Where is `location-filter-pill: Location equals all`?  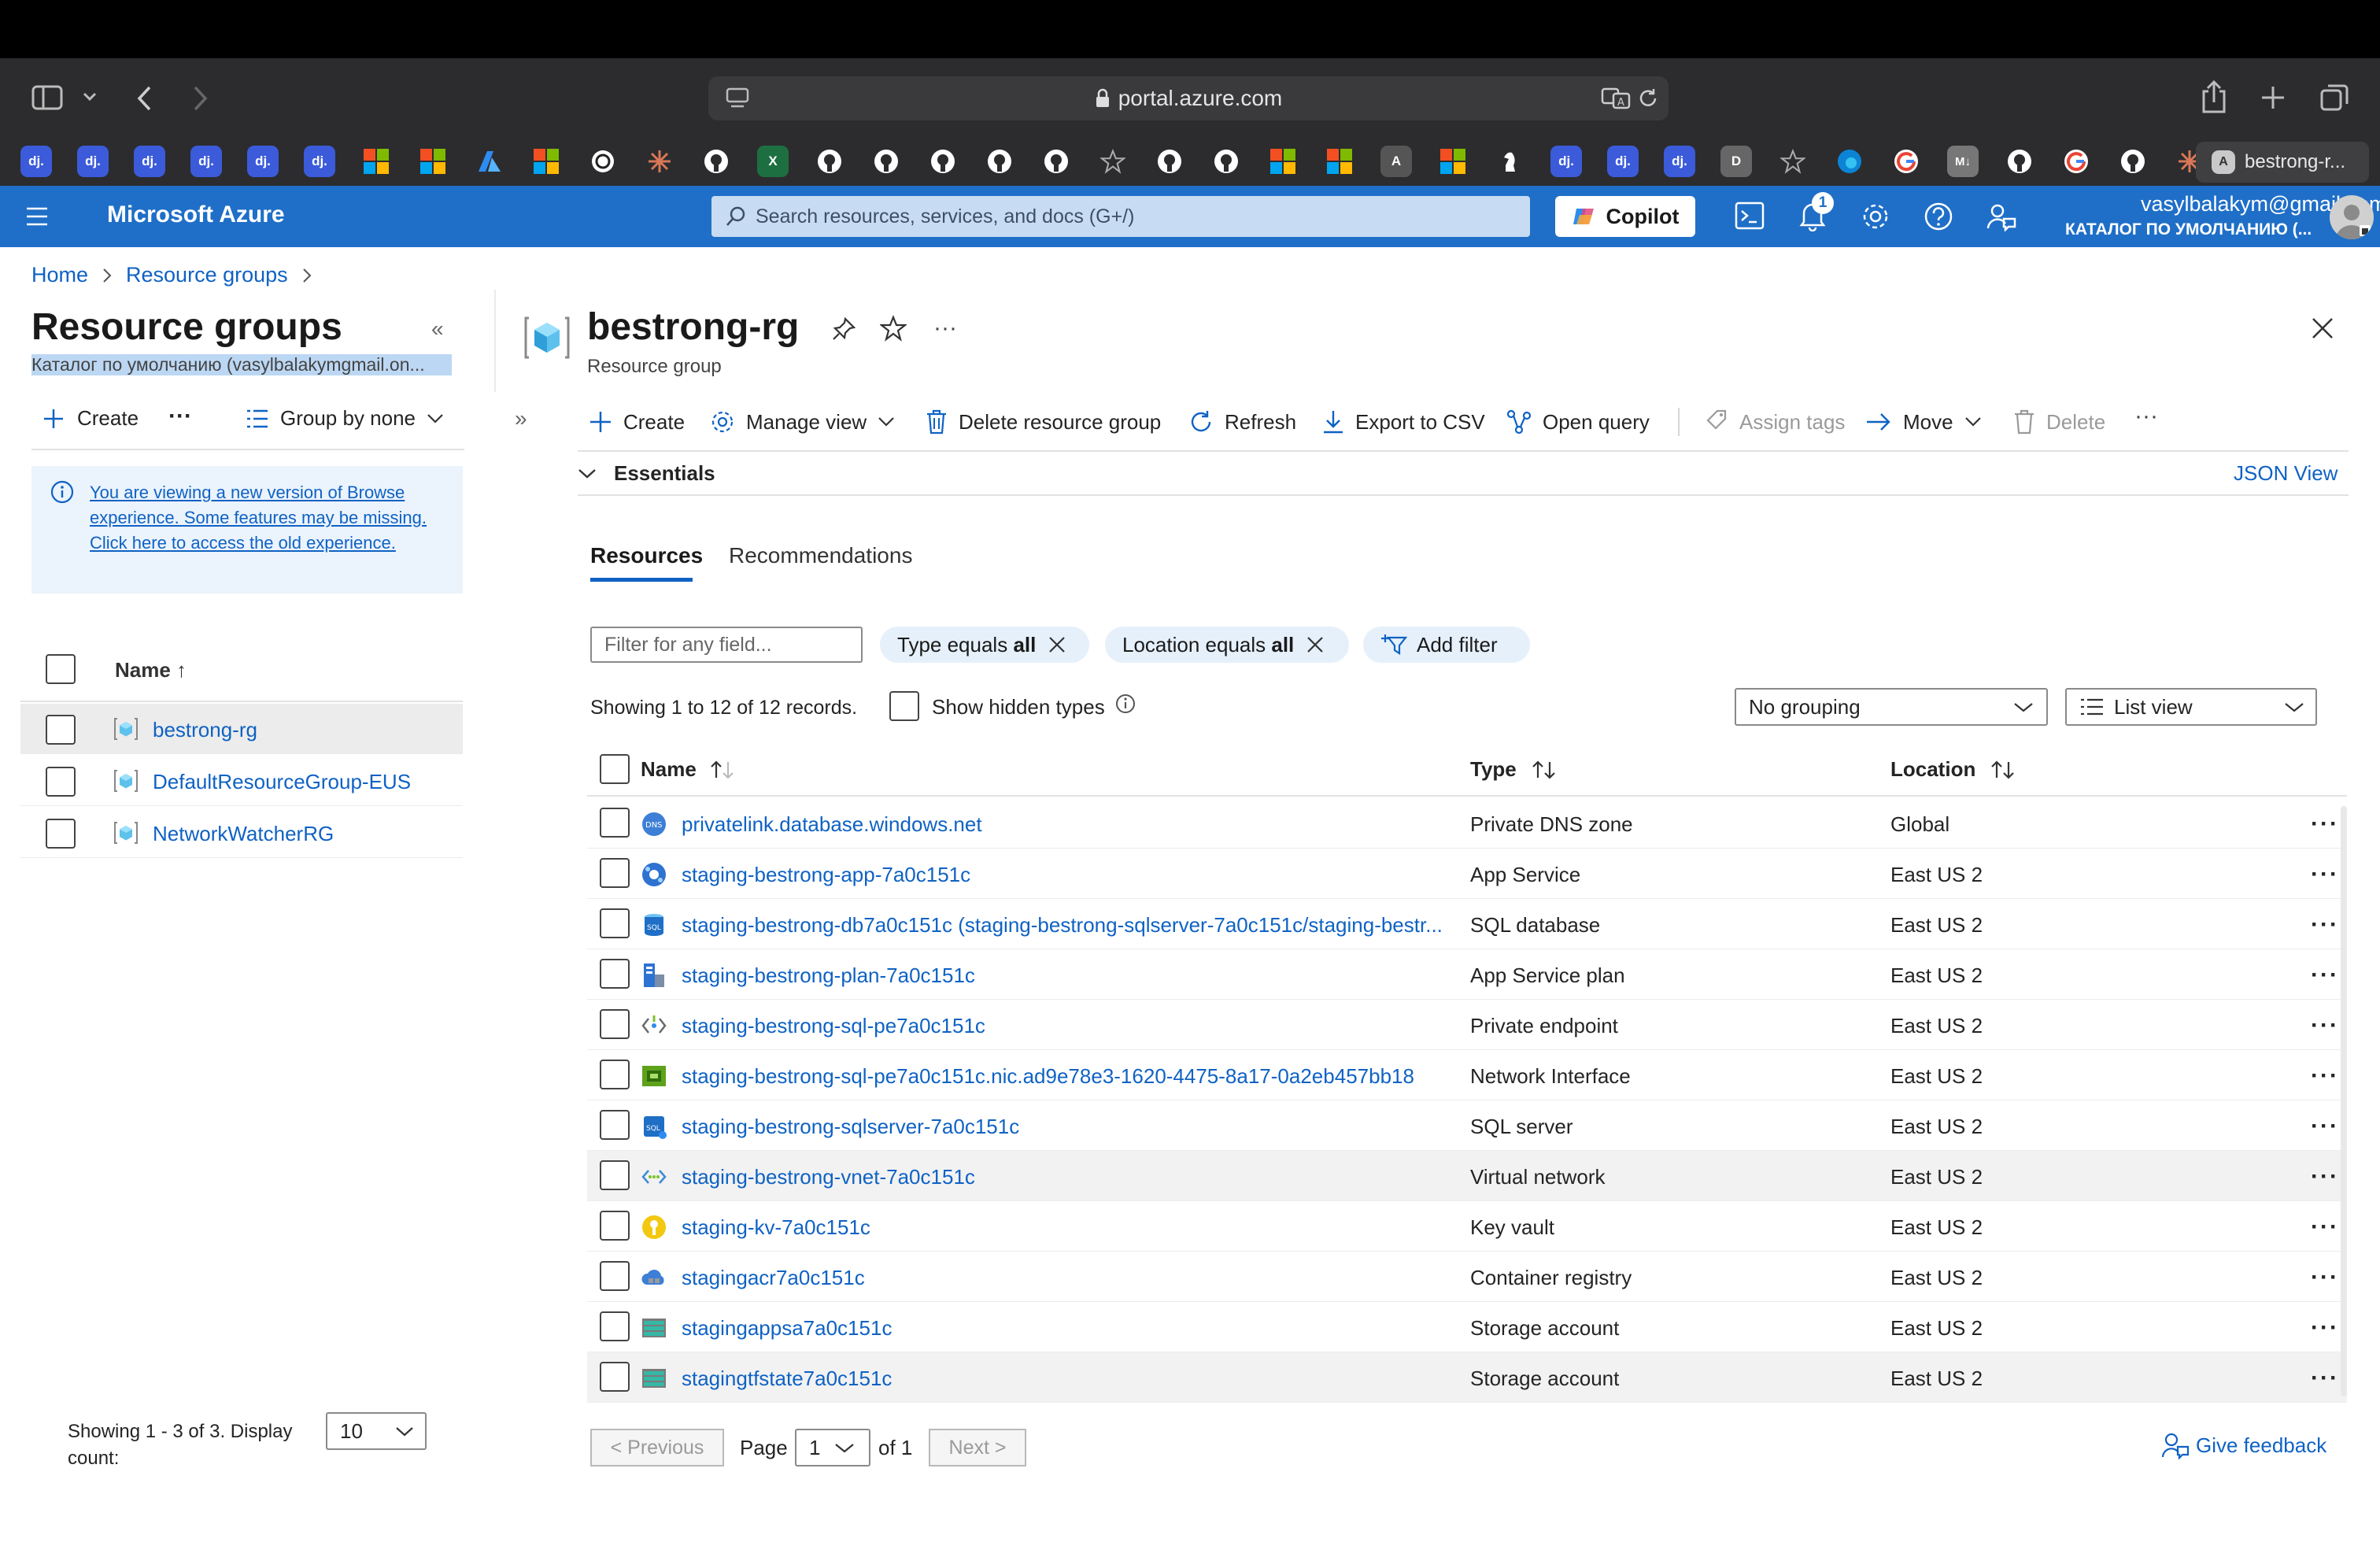
location-filter-pill: Location equals all is located at coordinates (1227, 645).